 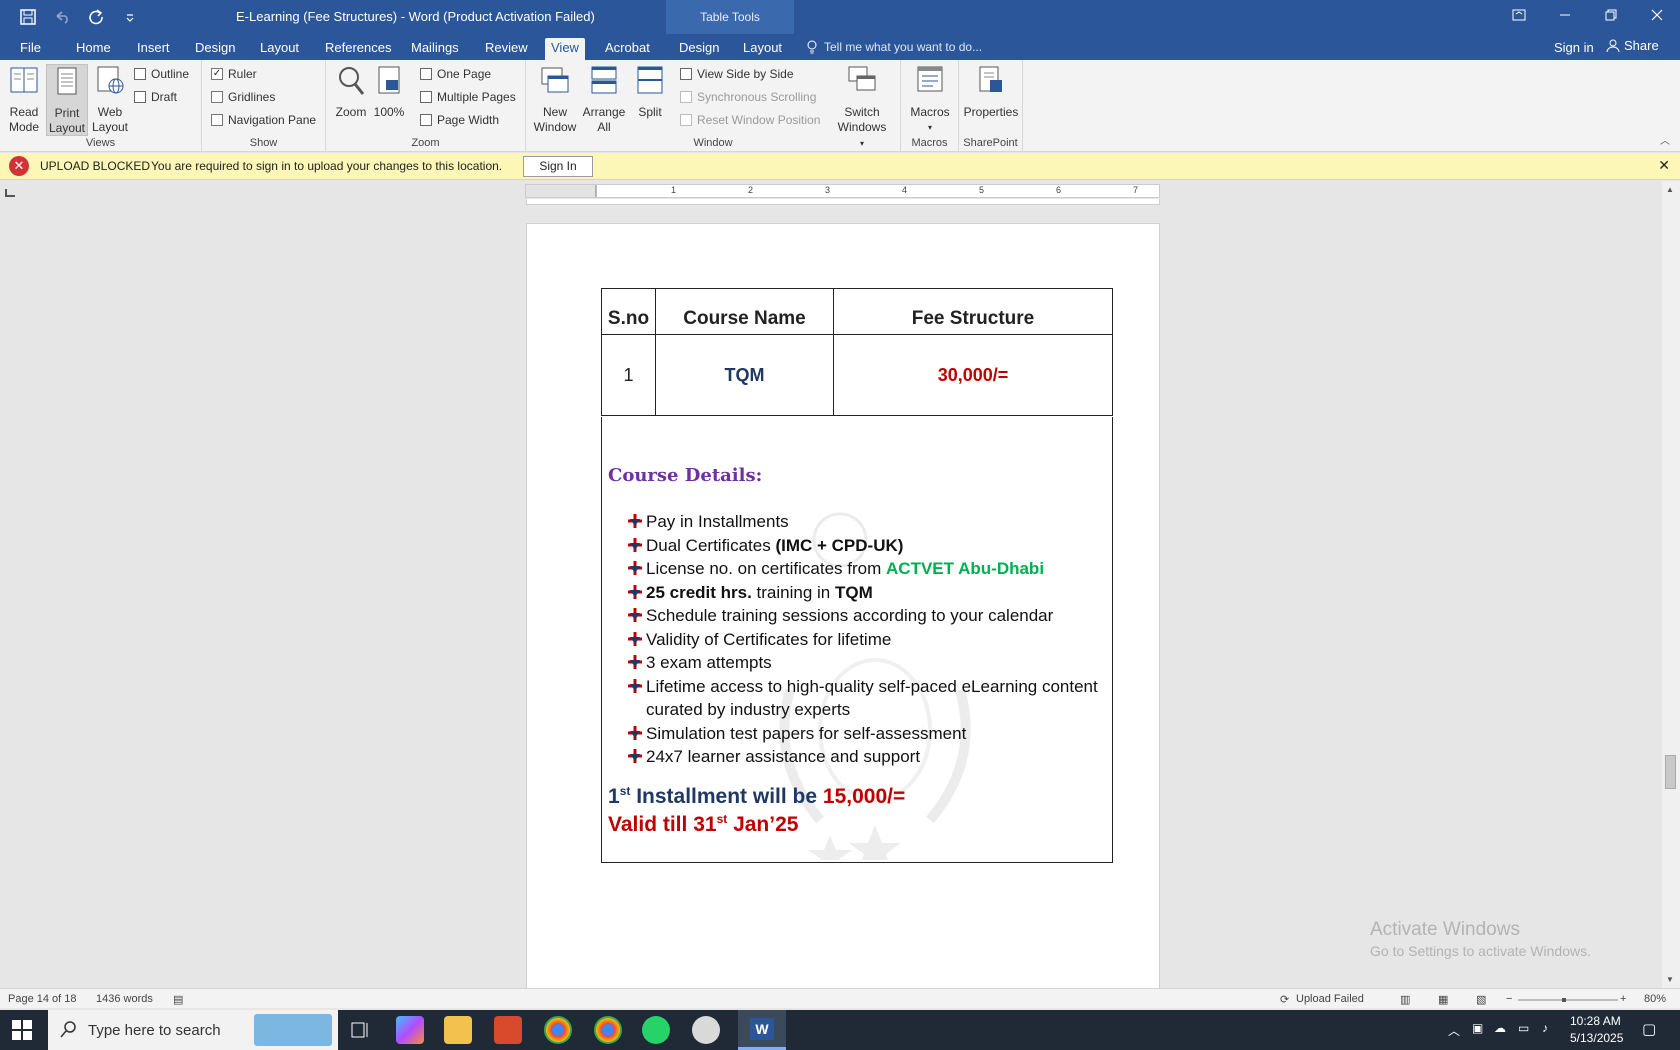 I want to click on notifications-icon: ▢, so click(x=1649, y=1029).